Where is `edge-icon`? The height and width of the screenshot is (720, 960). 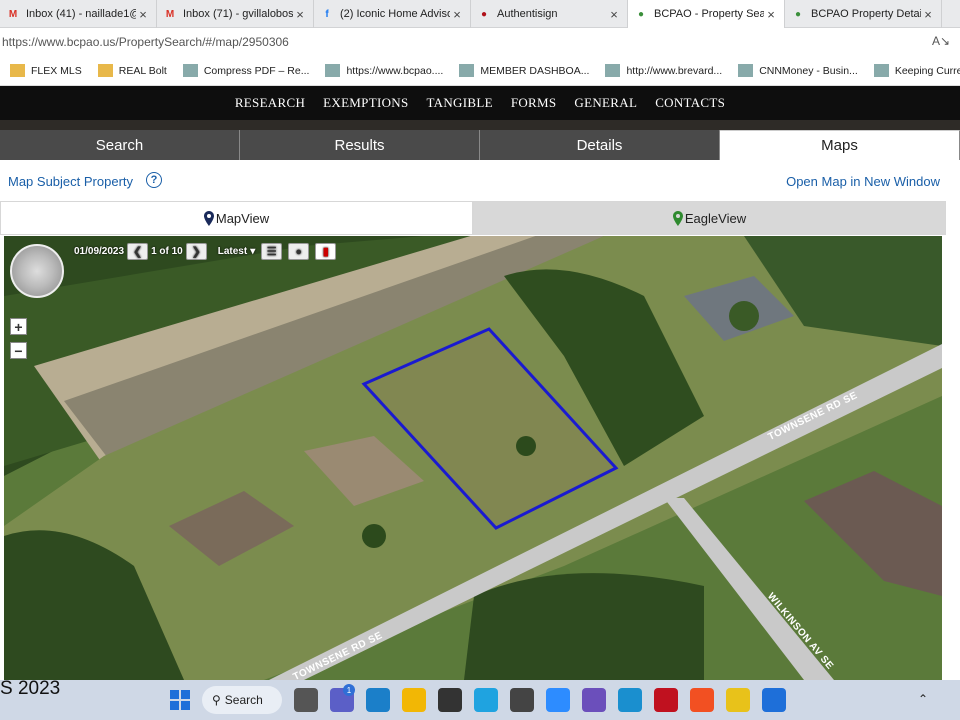 edge-icon is located at coordinates (378, 700).